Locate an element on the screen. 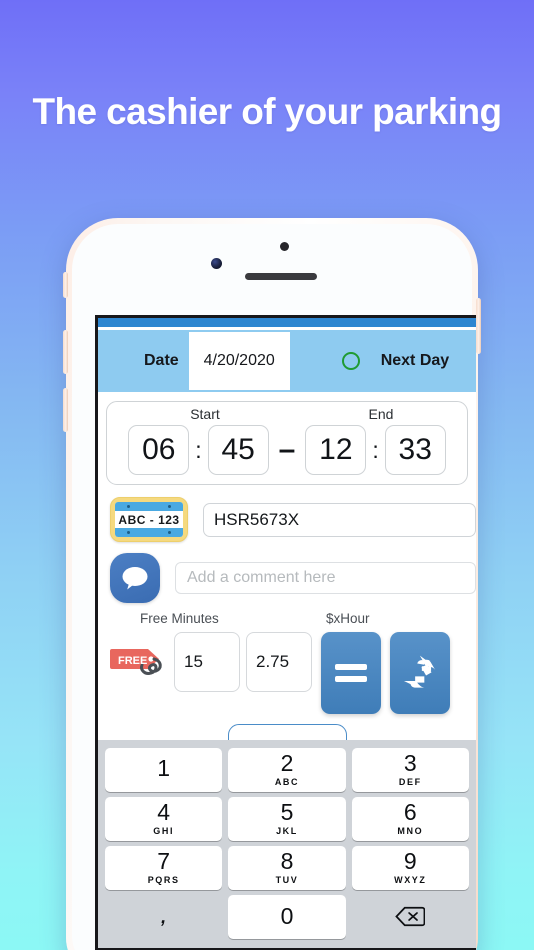  speech-bubble-icon is located at coordinates (135, 578).